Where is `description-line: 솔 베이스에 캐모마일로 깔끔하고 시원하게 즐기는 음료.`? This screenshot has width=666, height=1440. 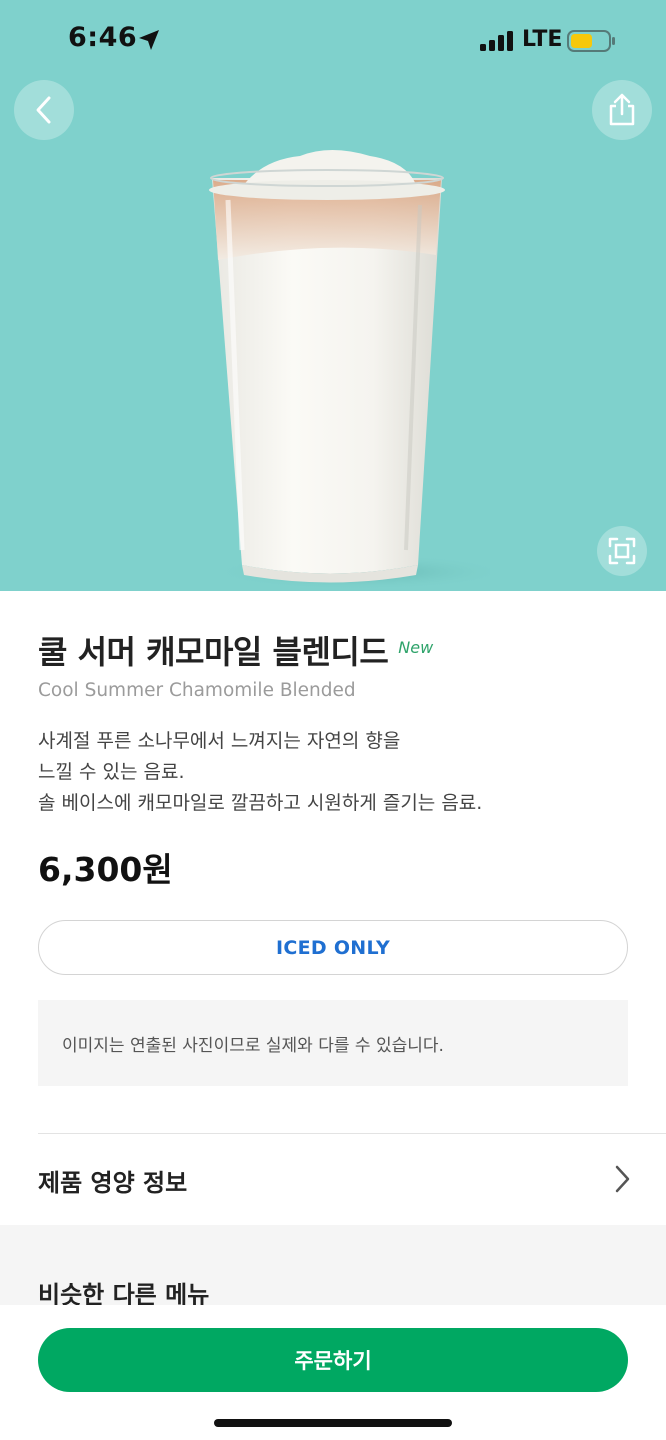 description-line: 솔 베이스에 캐모마일로 깔끔하고 시원하게 즐기는 음료. is located at coordinates (260, 803).